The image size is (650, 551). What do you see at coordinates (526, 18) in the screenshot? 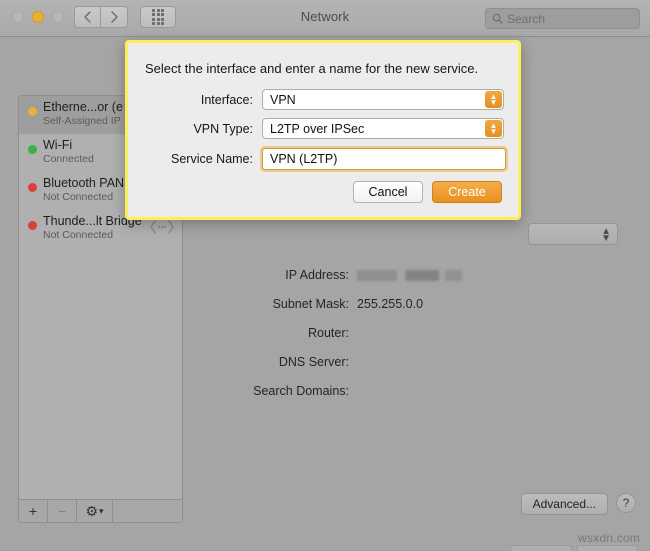
I see `search-placeholder: Search` at bounding box center [526, 18].